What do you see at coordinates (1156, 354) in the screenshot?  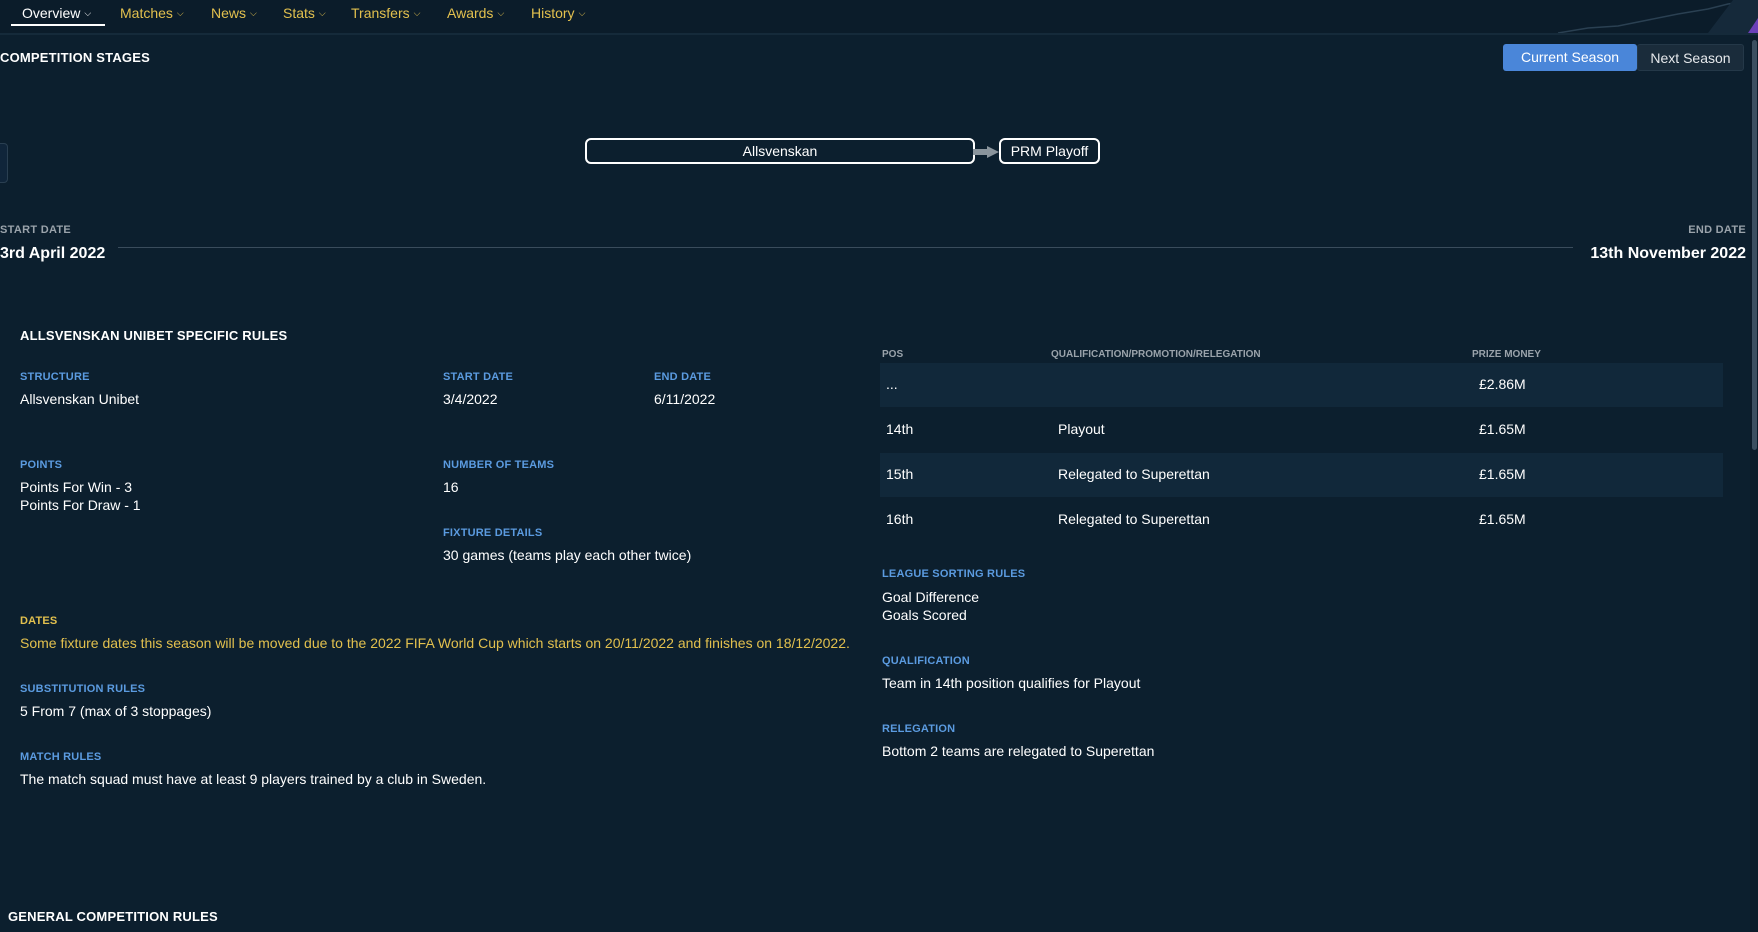 I see `table-header-qualification: QUALIFICATION/PROMOTION/RELEGATION` at bounding box center [1156, 354].